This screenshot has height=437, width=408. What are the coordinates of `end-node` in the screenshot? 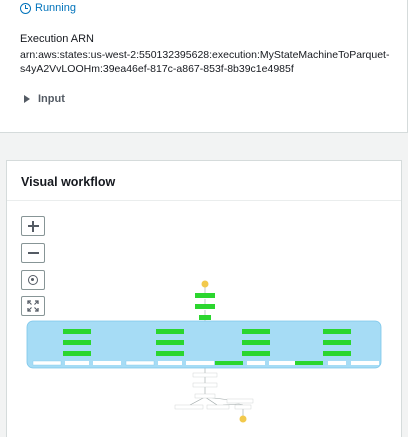 It's located at (243, 419).